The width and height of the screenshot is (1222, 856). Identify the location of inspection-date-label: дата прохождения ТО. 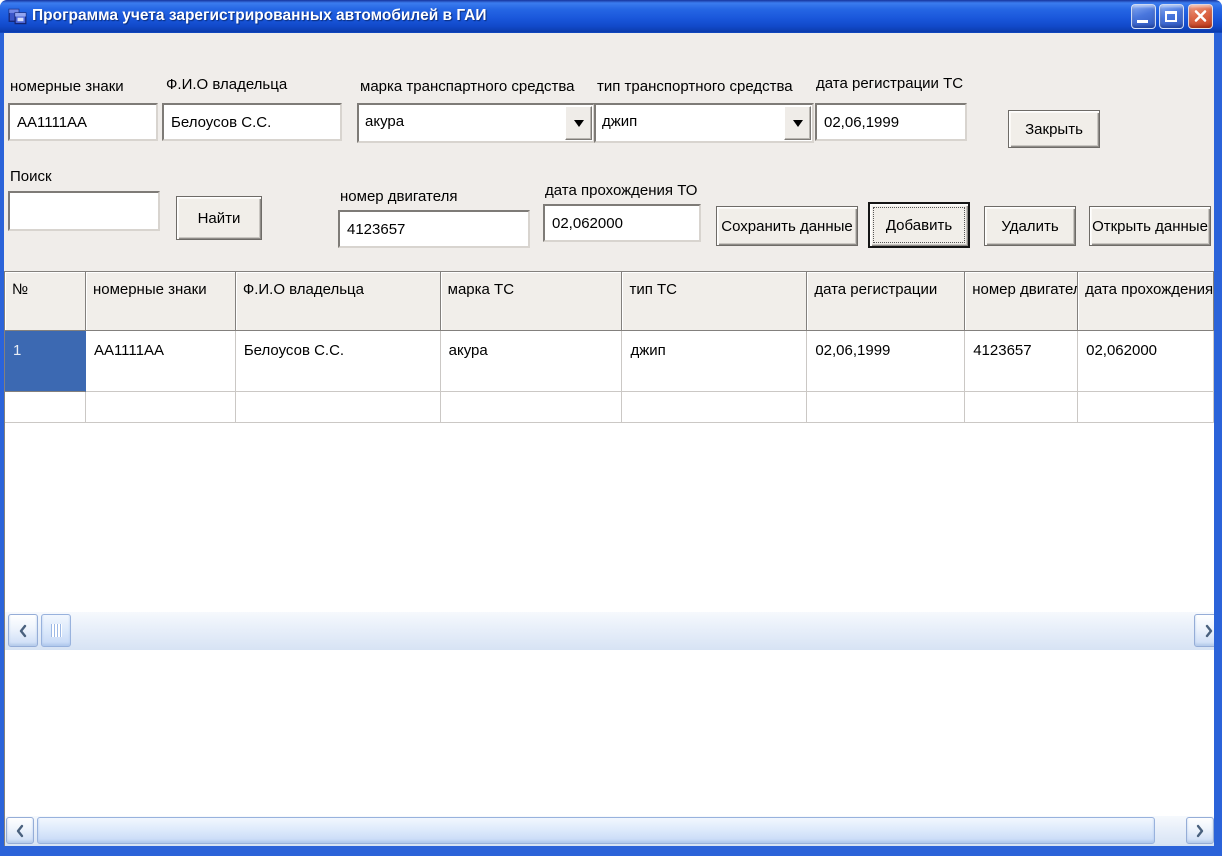
(621, 190).